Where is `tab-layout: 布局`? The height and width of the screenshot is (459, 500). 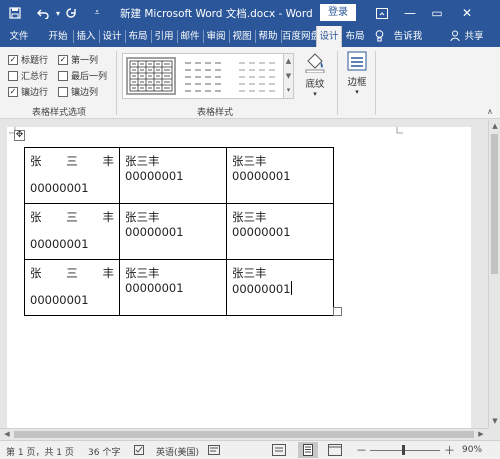 tab-layout: 布局 is located at coordinates (138, 36).